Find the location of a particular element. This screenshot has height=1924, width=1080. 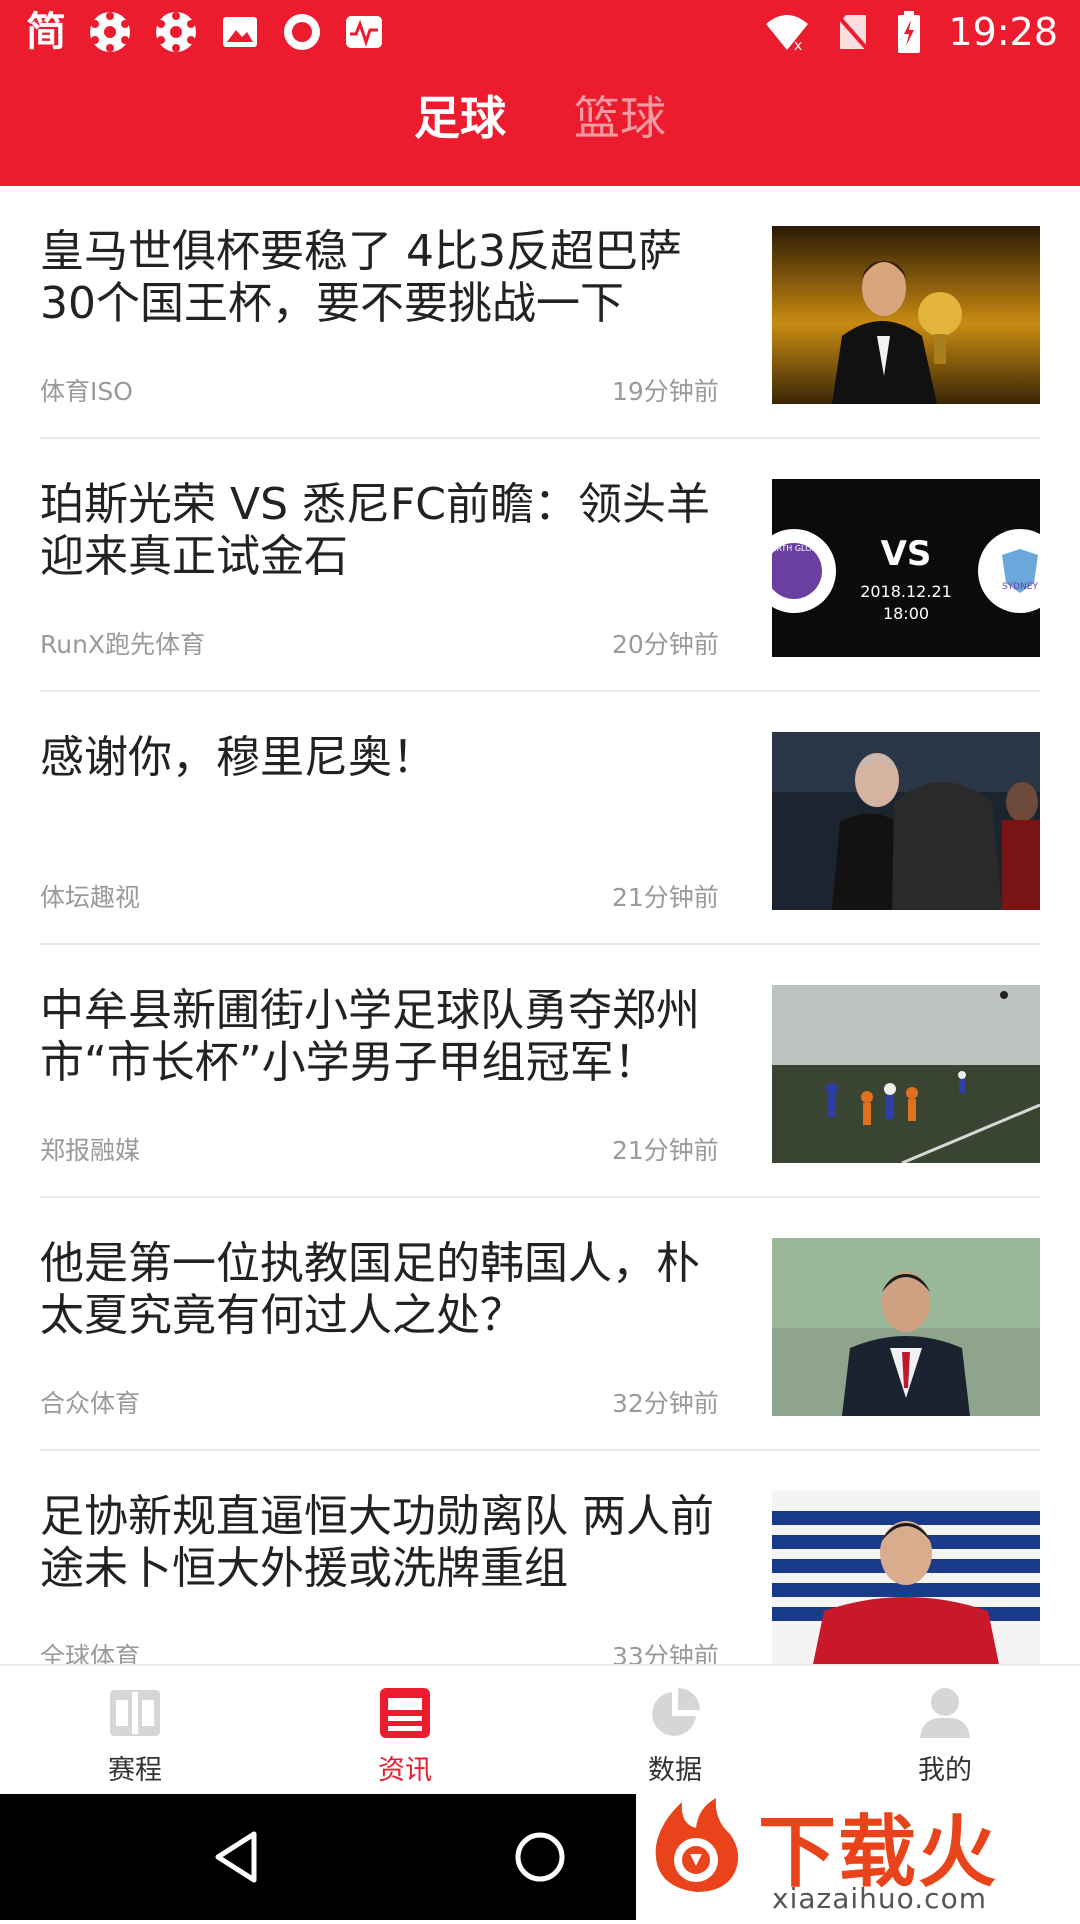

news-title: 皇马世俱杯要稳了 4比3反超巴萨30个国王杯，要不要挑战一下 is located at coordinates (361, 277).